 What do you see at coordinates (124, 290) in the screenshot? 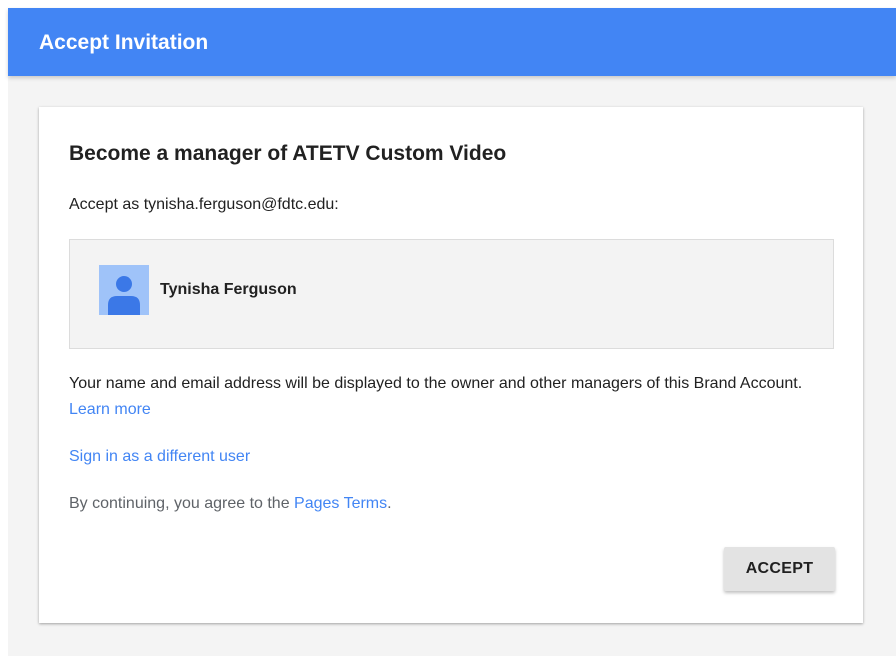
I see `person-avatar-icon` at bounding box center [124, 290].